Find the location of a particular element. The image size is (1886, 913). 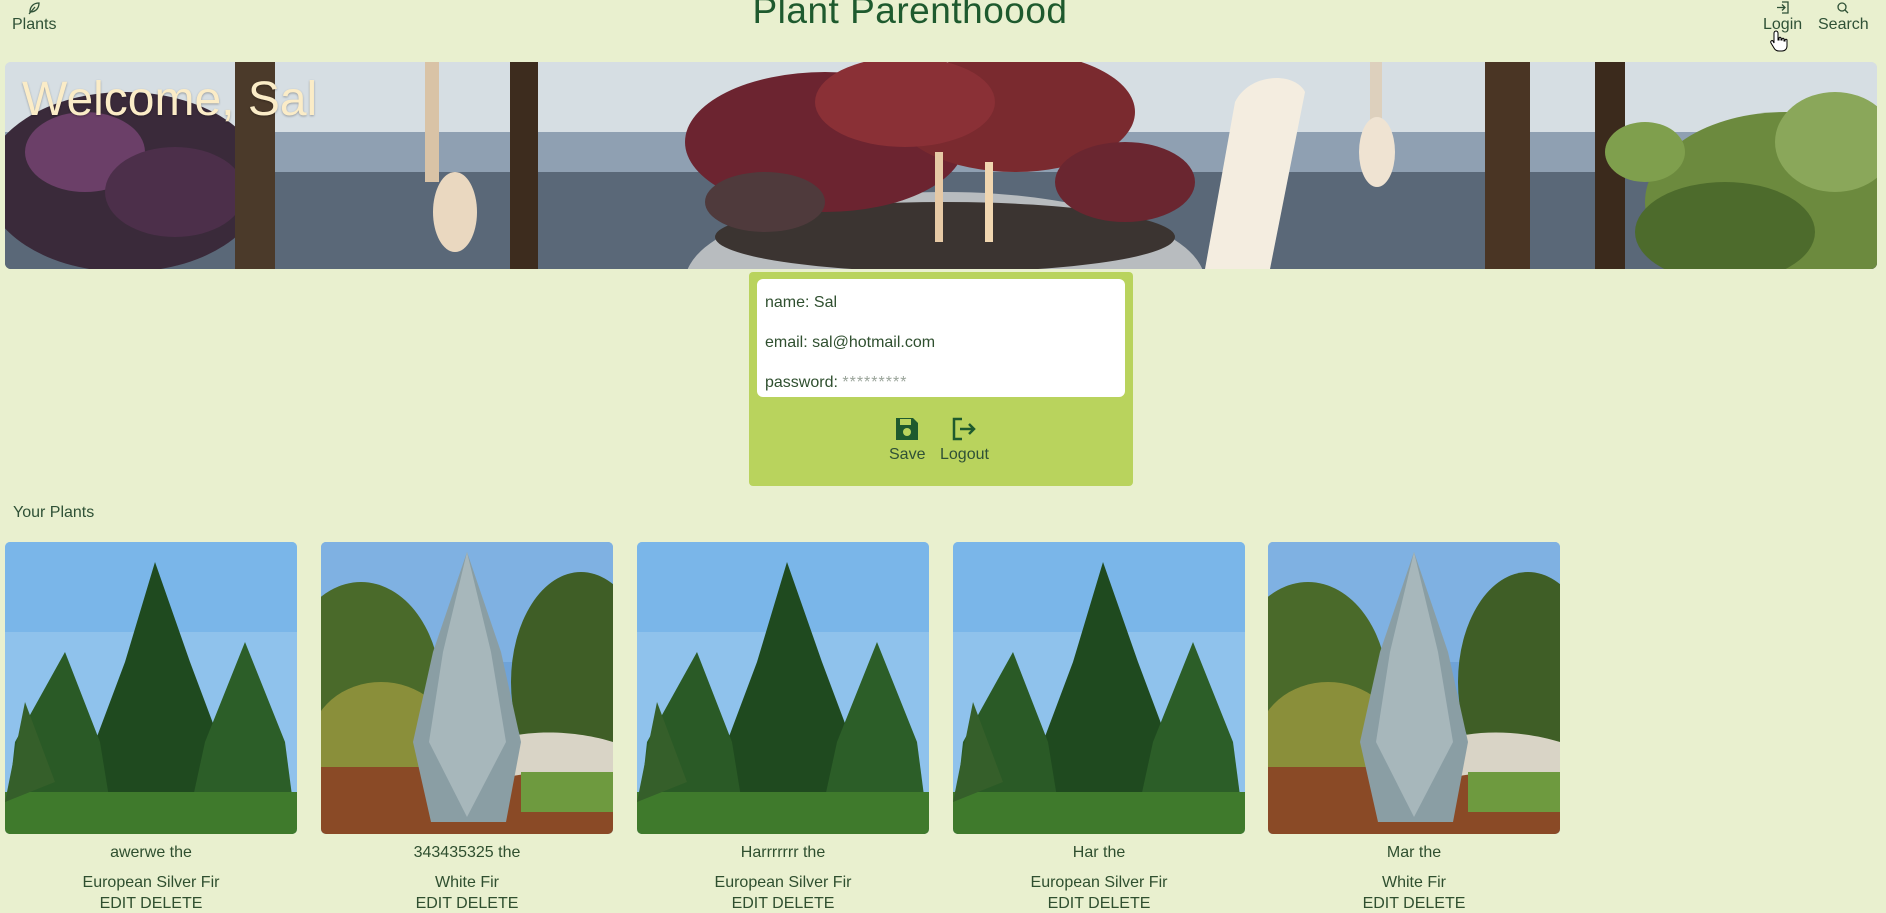

plant-card: 343435325 the White Fir EDIT DELETE is located at coordinates (467, 727).